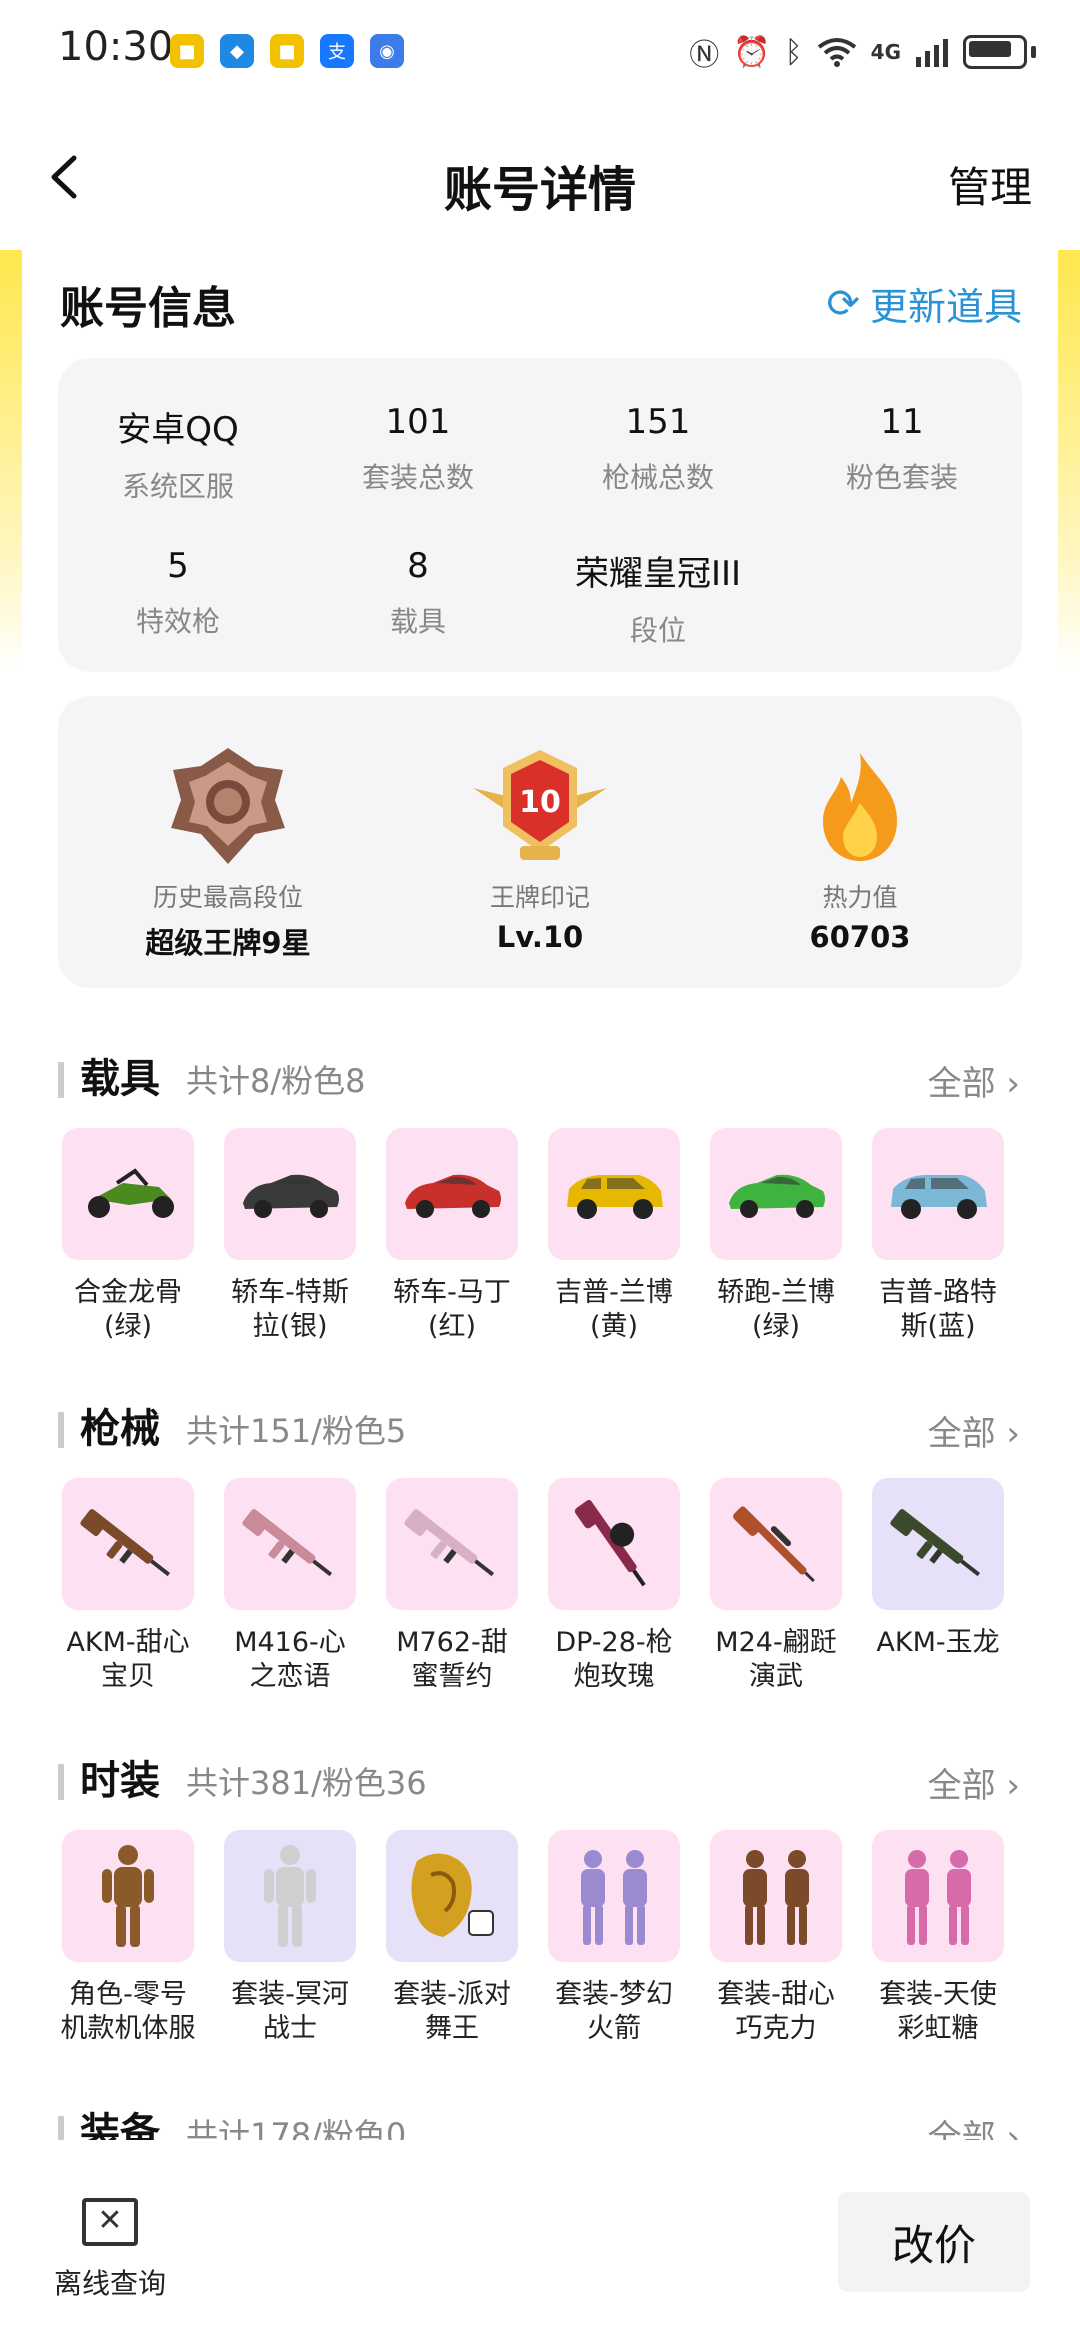  I want to click on item-name-line1: M24-翩跹, so click(776, 1642).